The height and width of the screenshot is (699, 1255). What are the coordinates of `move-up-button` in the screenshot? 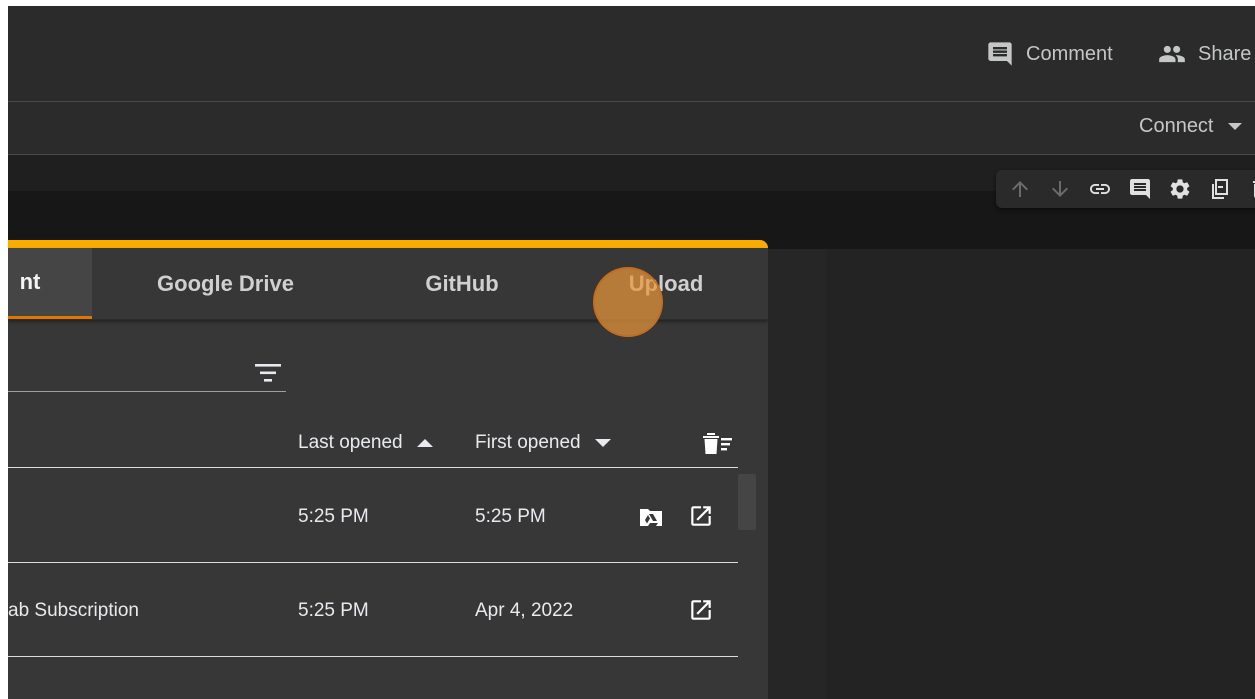 It's located at (1020, 189).